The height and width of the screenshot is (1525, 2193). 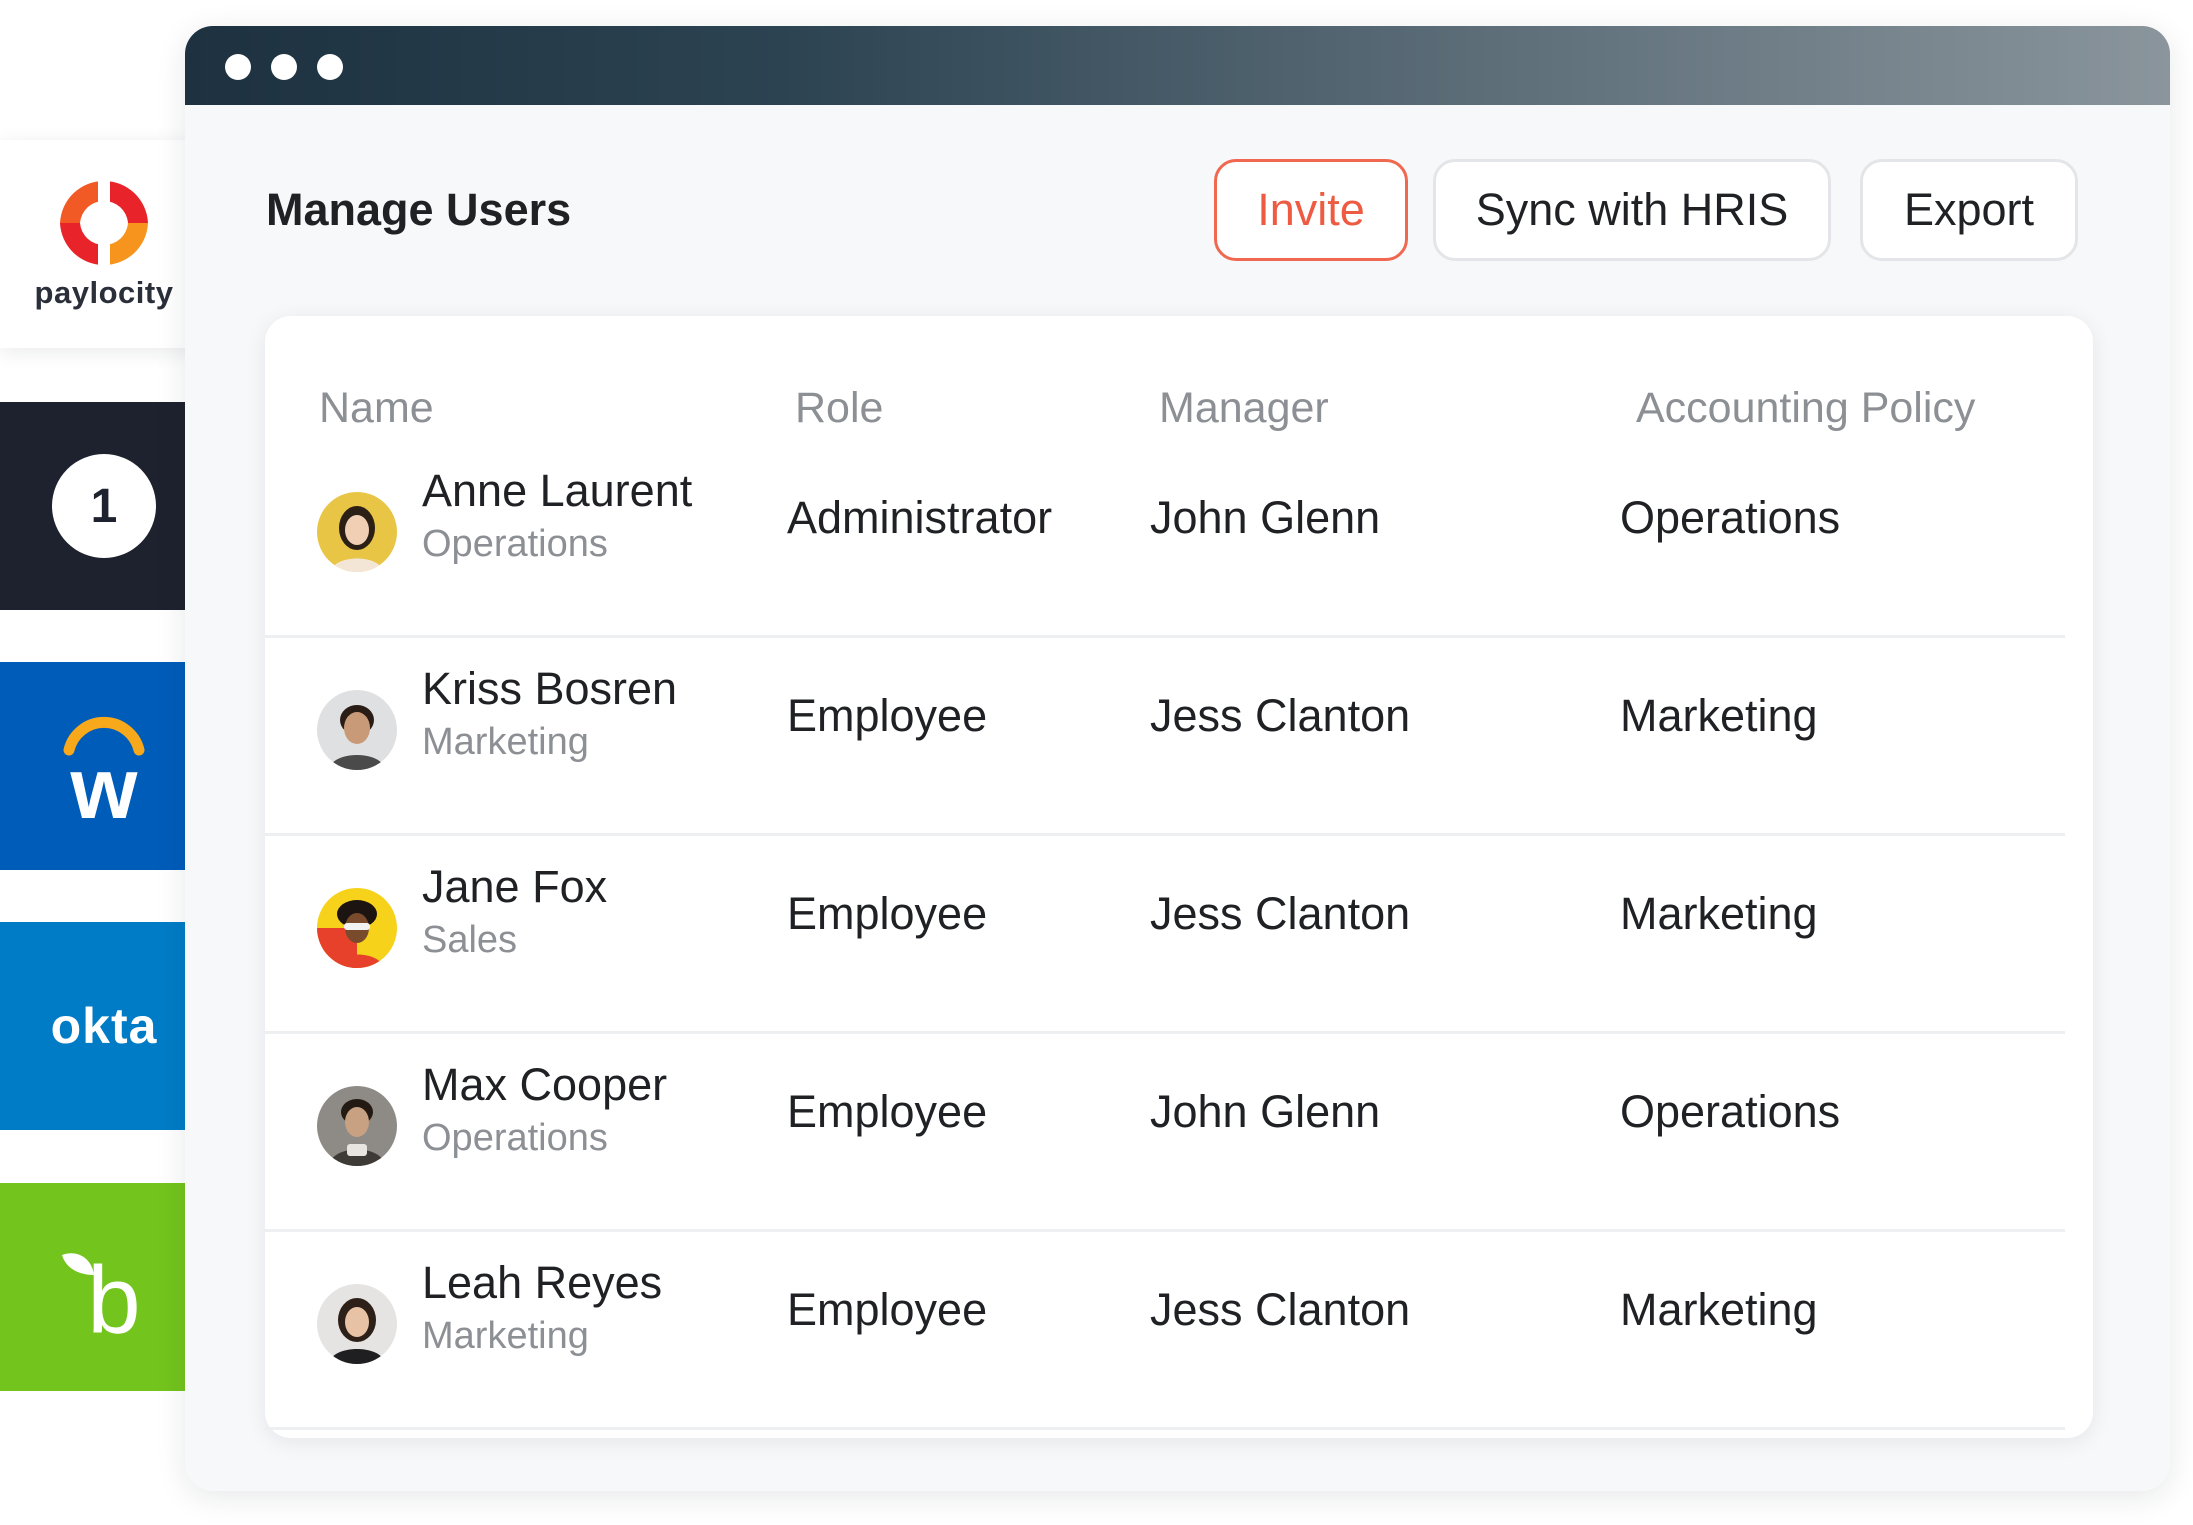 What do you see at coordinates (104, 223) in the screenshot?
I see `paylocity-logo-icon` at bounding box center [104, 223].